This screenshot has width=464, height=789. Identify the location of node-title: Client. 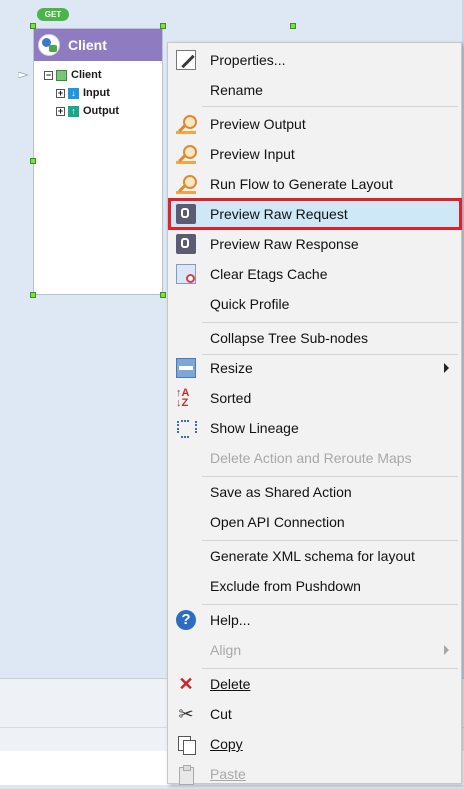
(87, 45).